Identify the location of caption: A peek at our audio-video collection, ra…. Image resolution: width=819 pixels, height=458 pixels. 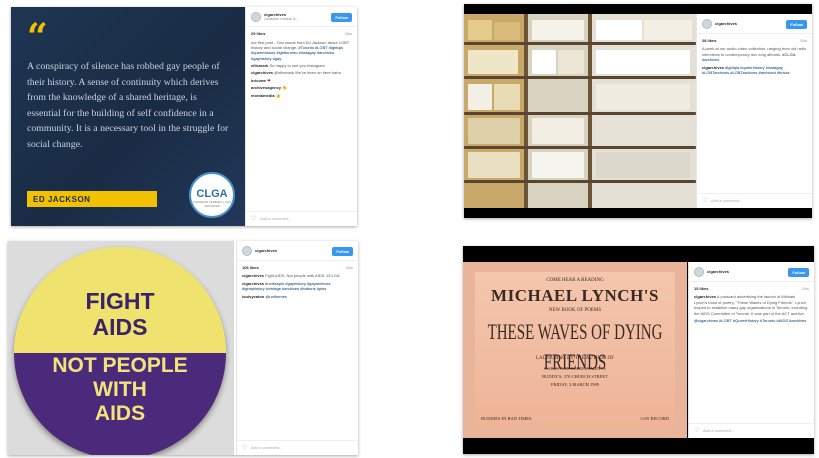
(754, 54).